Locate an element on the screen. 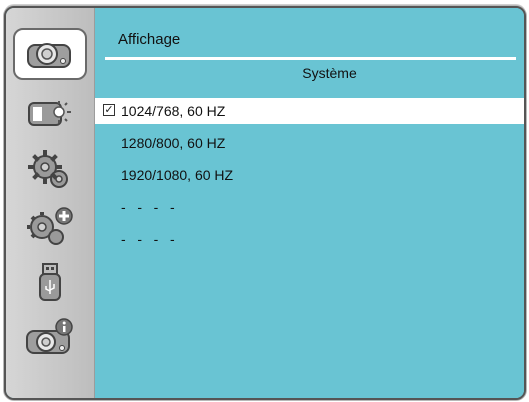 The image size is (529, 402). gear-plus-icon is located at coordinates (50, 226).